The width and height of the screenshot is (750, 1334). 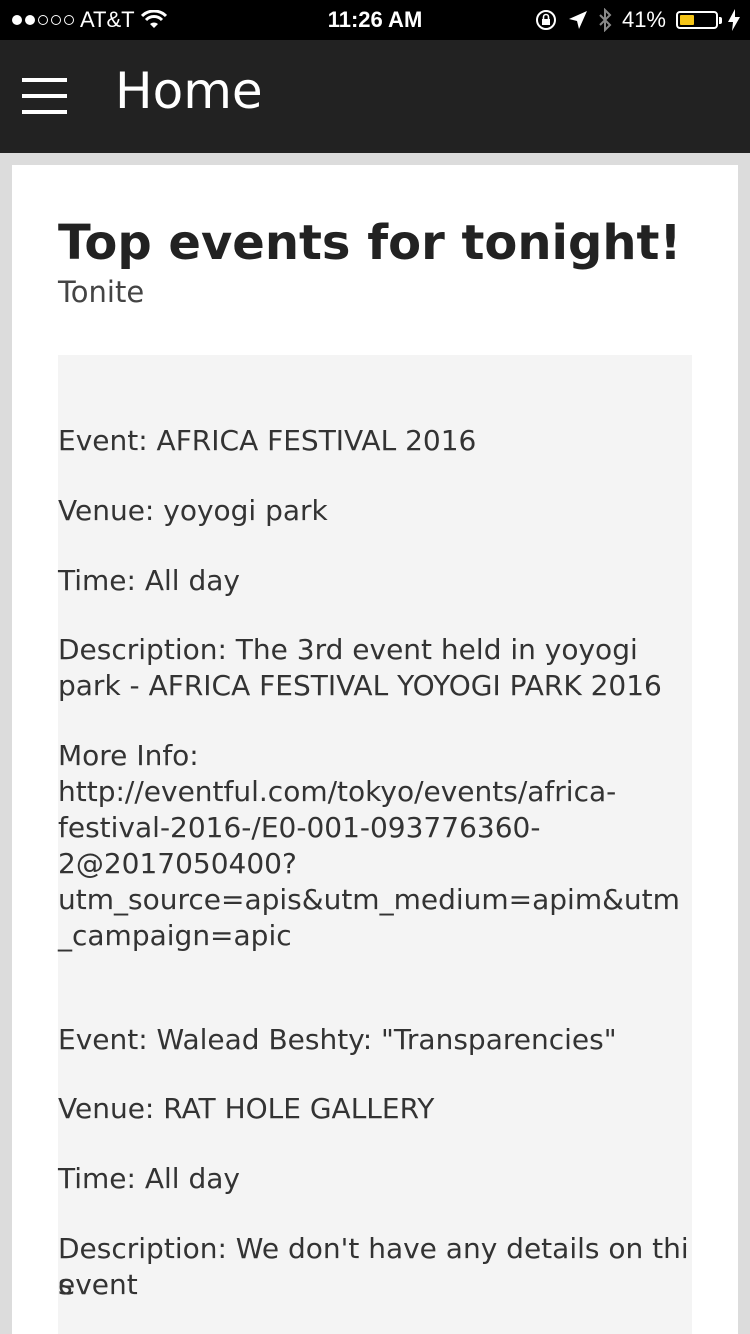 What do you see at coordinates (98, 1284) in the screenshot?
I see `event-description-line: event` at bounding box center [98, 1284].